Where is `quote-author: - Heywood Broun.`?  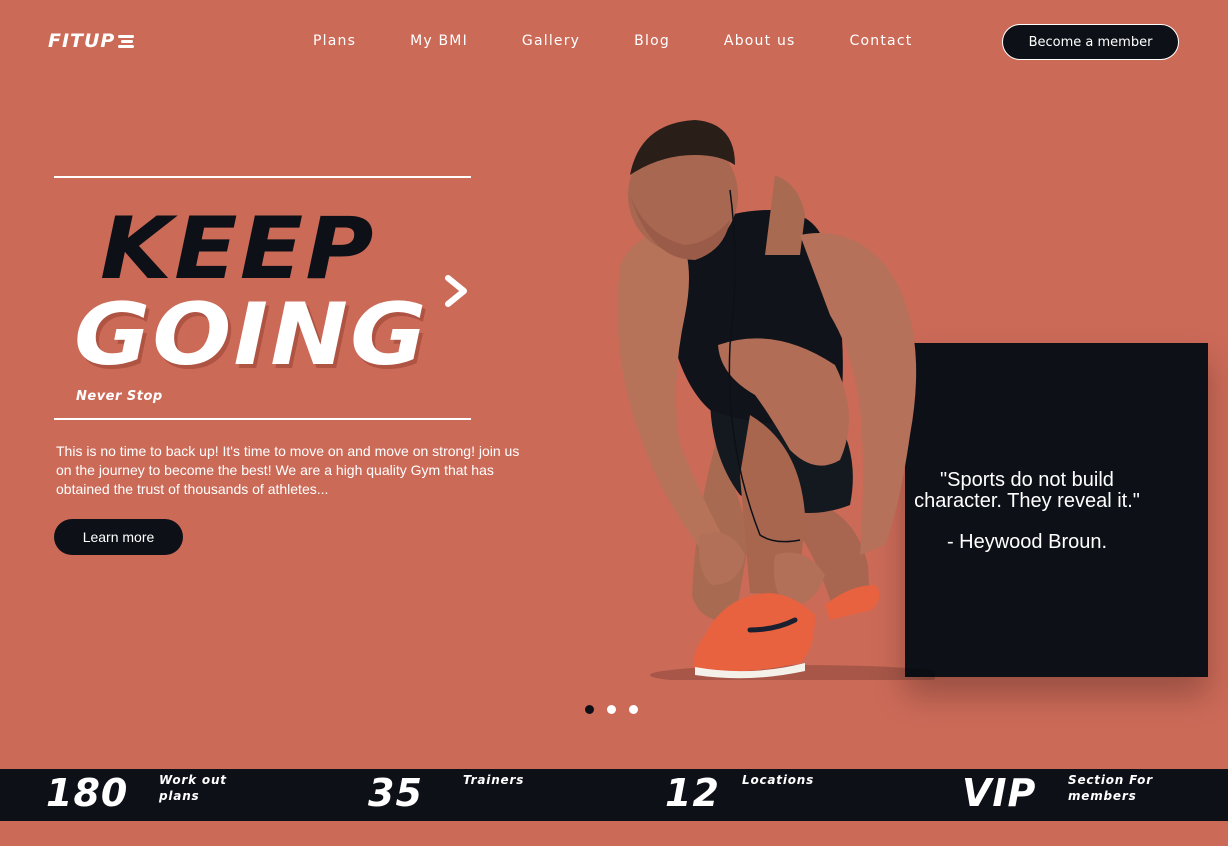
quote-author: - Heywood Broun. is located at coordinates (1027, 542).